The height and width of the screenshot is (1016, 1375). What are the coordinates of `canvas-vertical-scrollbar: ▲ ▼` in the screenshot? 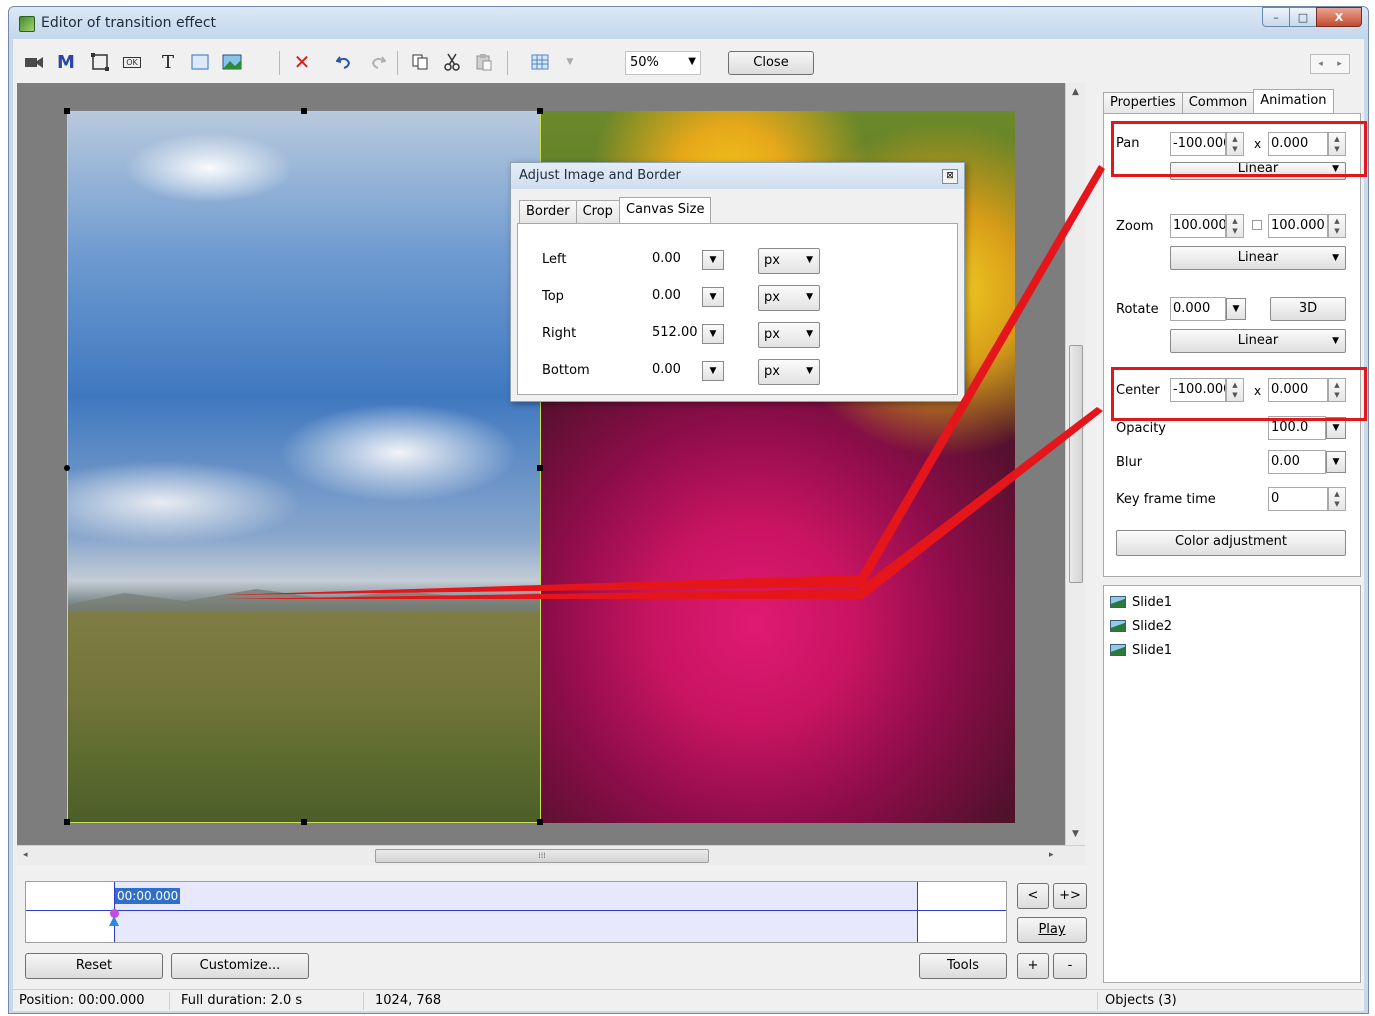 It's located at (1075, 464).